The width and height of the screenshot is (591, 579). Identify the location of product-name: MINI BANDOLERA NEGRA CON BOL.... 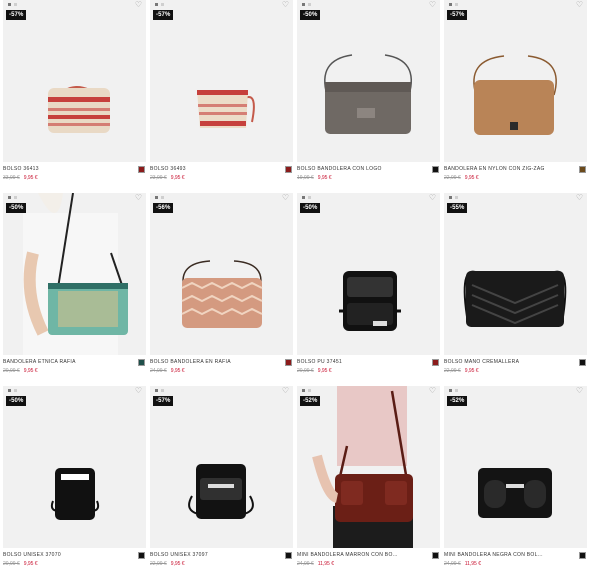
(504, 555).